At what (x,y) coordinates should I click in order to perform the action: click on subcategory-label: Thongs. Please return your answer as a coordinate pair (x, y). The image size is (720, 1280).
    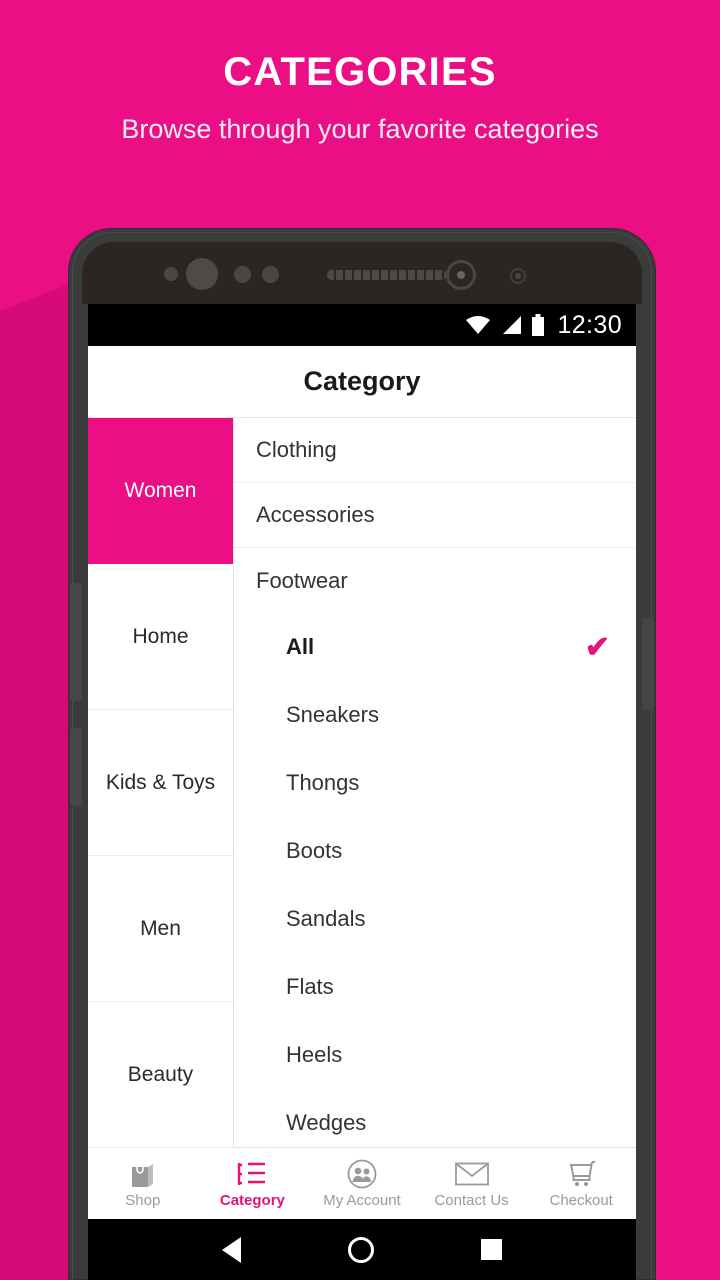
    Looking at the image, I should click on (323, 782).